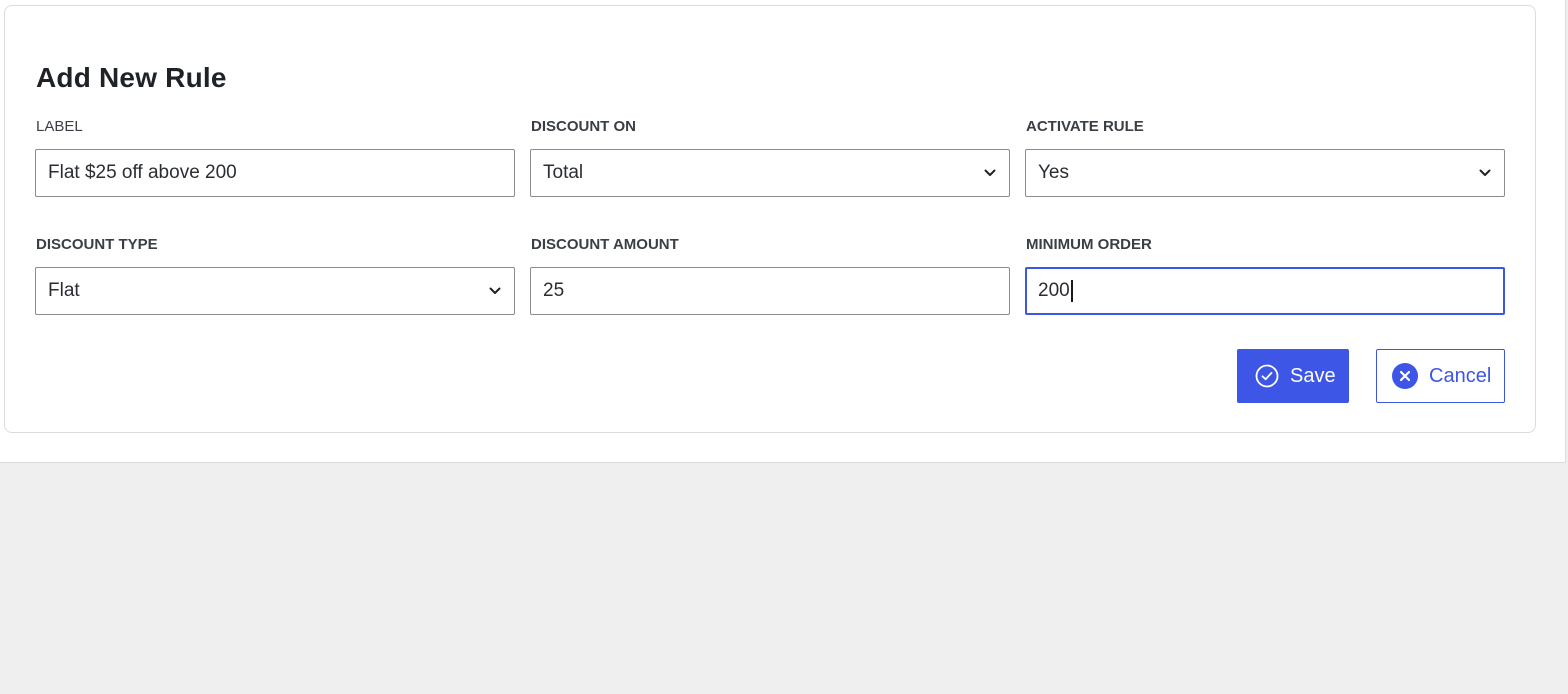 This screenshot has width=1568, height=694. What do you see at coordinates (1071, 290) in the screenshot?
I see `text-cursor` at bounding box center [1071, 290].